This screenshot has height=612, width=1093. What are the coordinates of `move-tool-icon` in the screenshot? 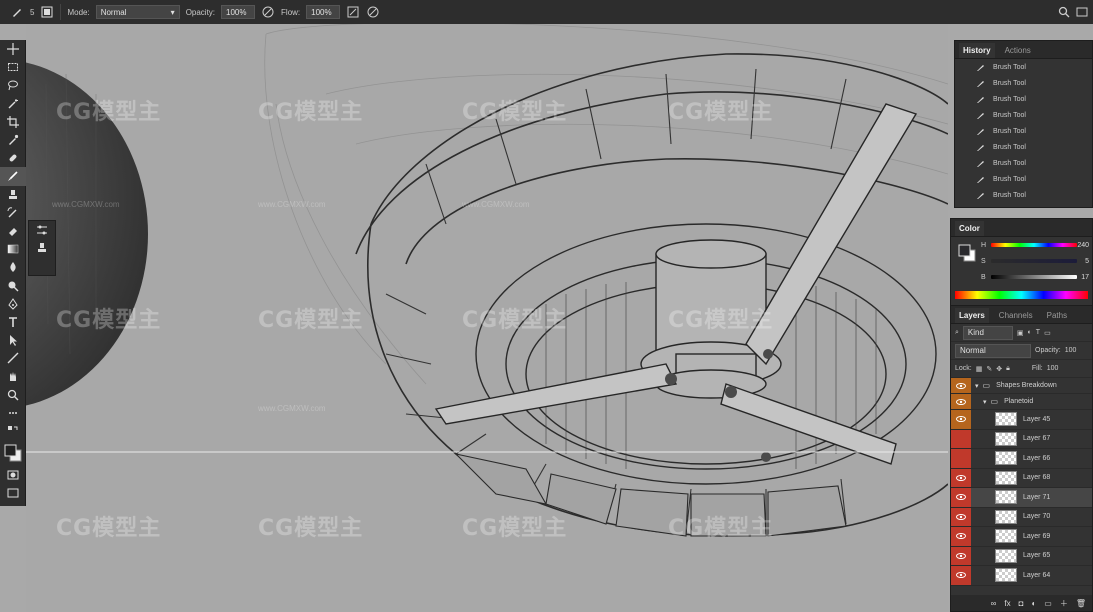 It's located at (13, 49).